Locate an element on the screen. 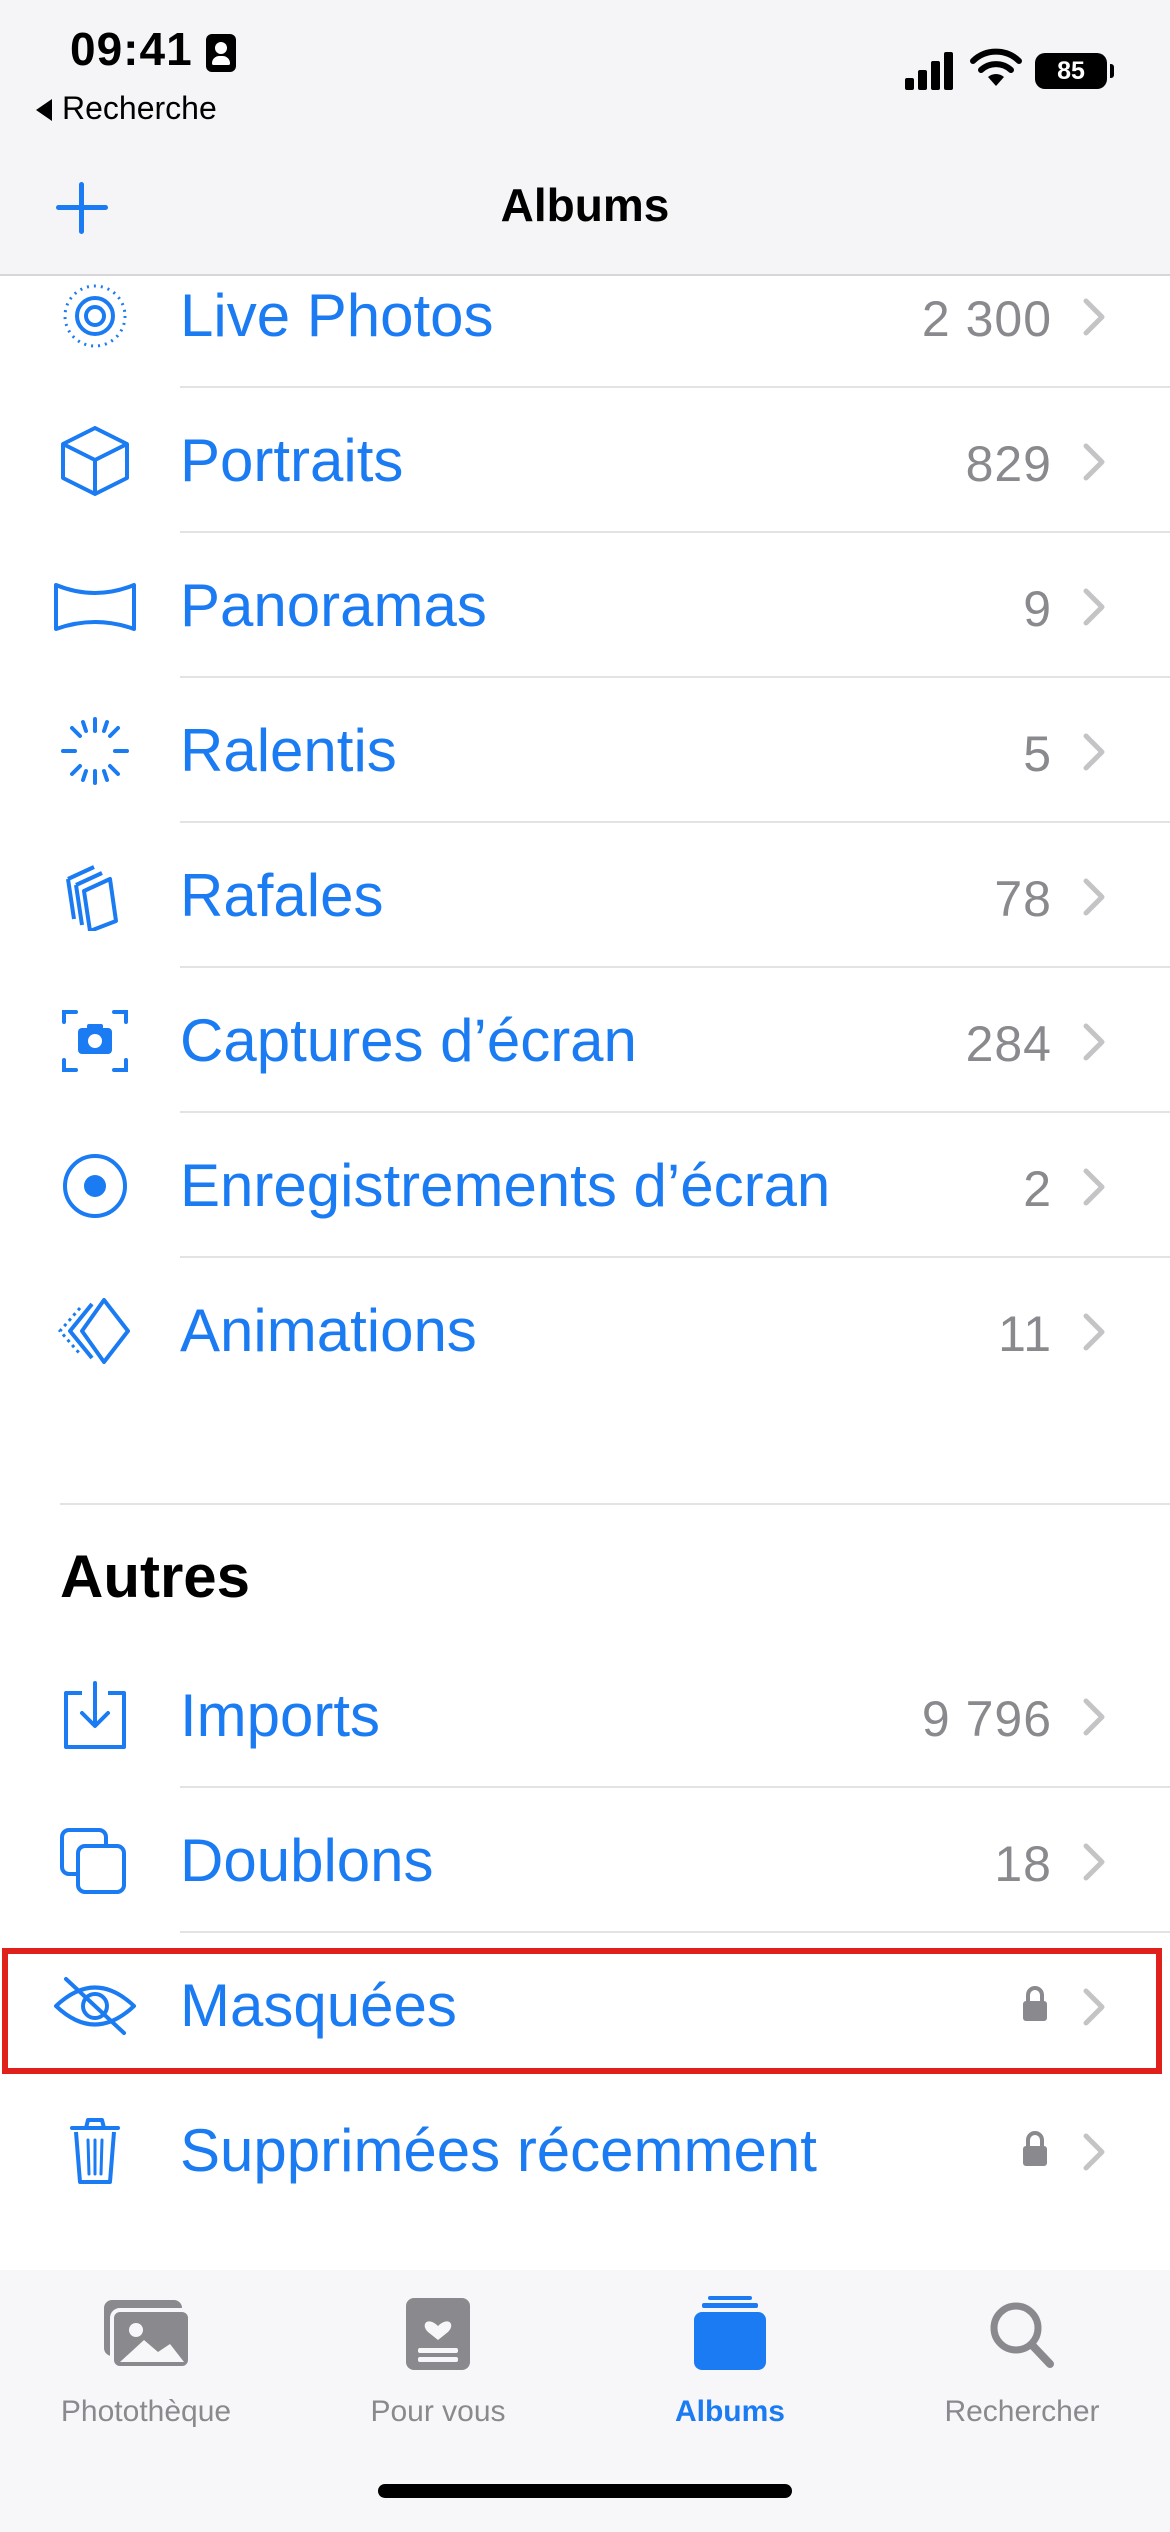 The width and height of the screenshot is (1170, 2532). tab-phototheque: Photothèque is located at coordinates (146, 2359).